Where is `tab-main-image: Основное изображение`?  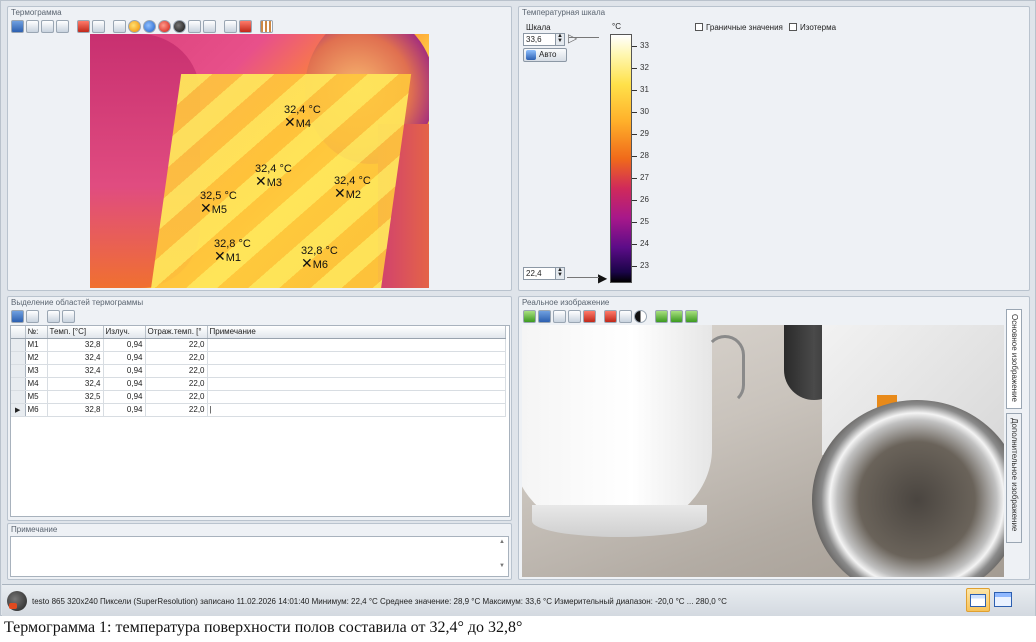 tab-main-image: Основное изображение is located at coordinates (1014, 359).